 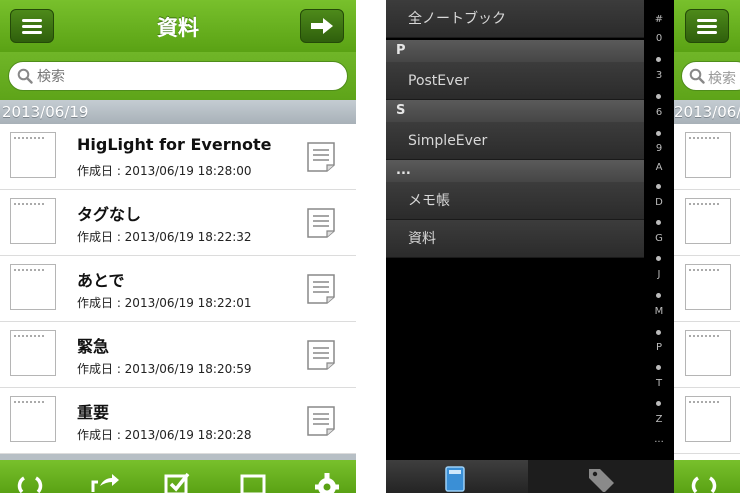 I want to click on note-date: 作成日 : 2013/06/19 18:20:28, so click(x=164, y=435).